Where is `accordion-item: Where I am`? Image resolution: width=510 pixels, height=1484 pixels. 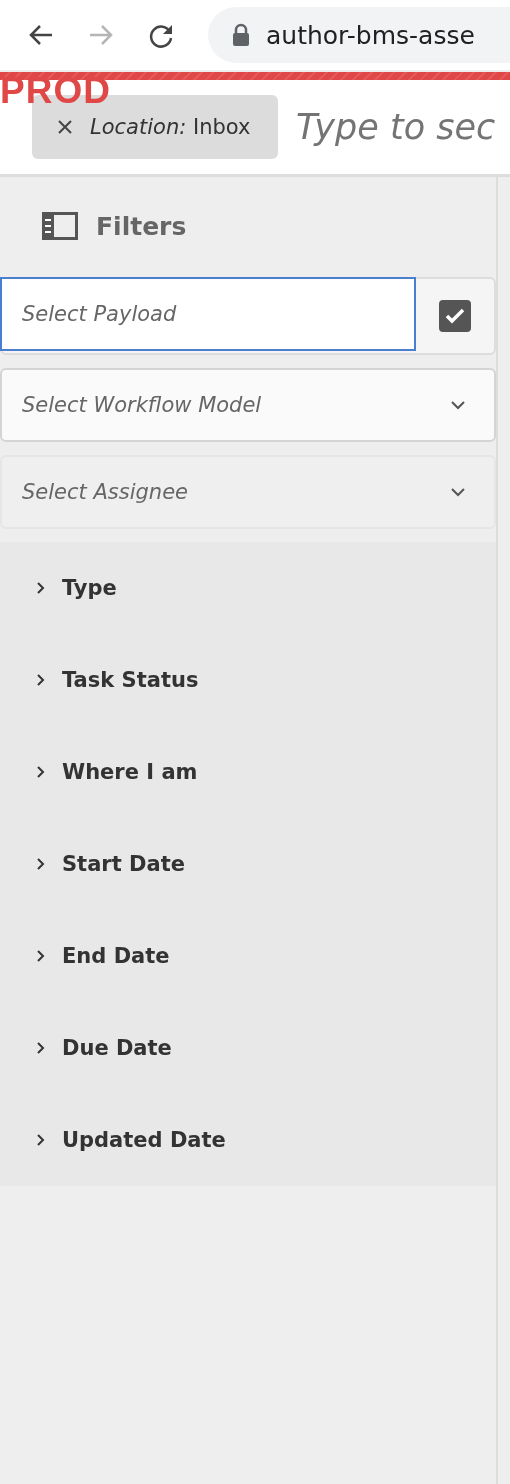
accordion-item: Where I am is located at coordinates (248, 772).